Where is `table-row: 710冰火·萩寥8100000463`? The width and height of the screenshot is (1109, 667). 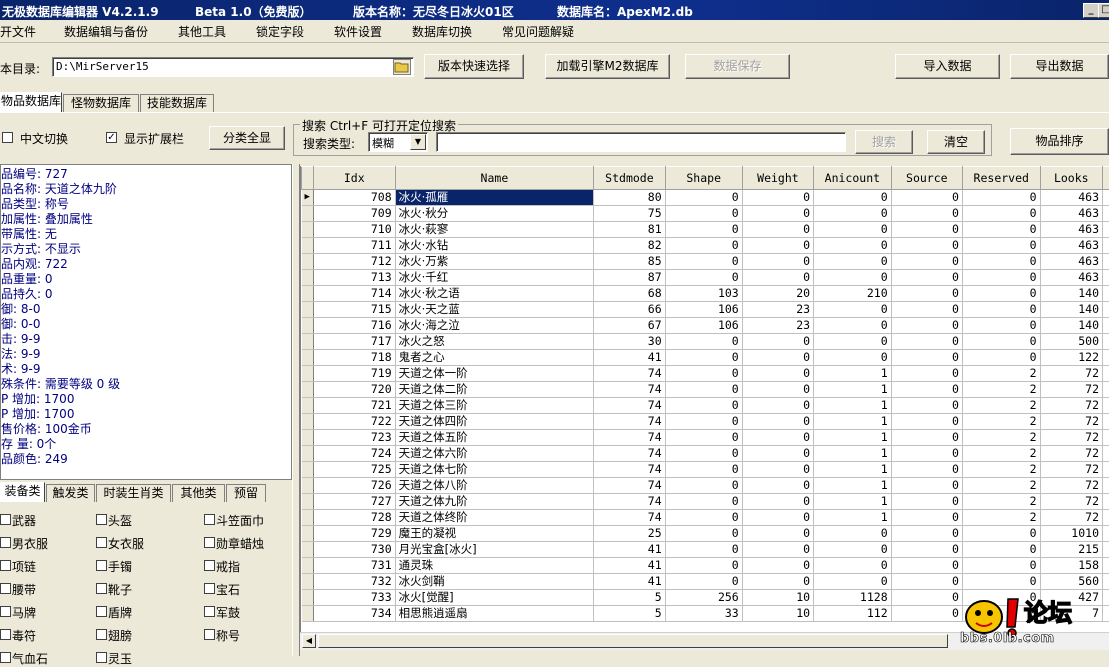 table-row: 710冰火·萩寥8100000463 is located at coordinates (705, 230).